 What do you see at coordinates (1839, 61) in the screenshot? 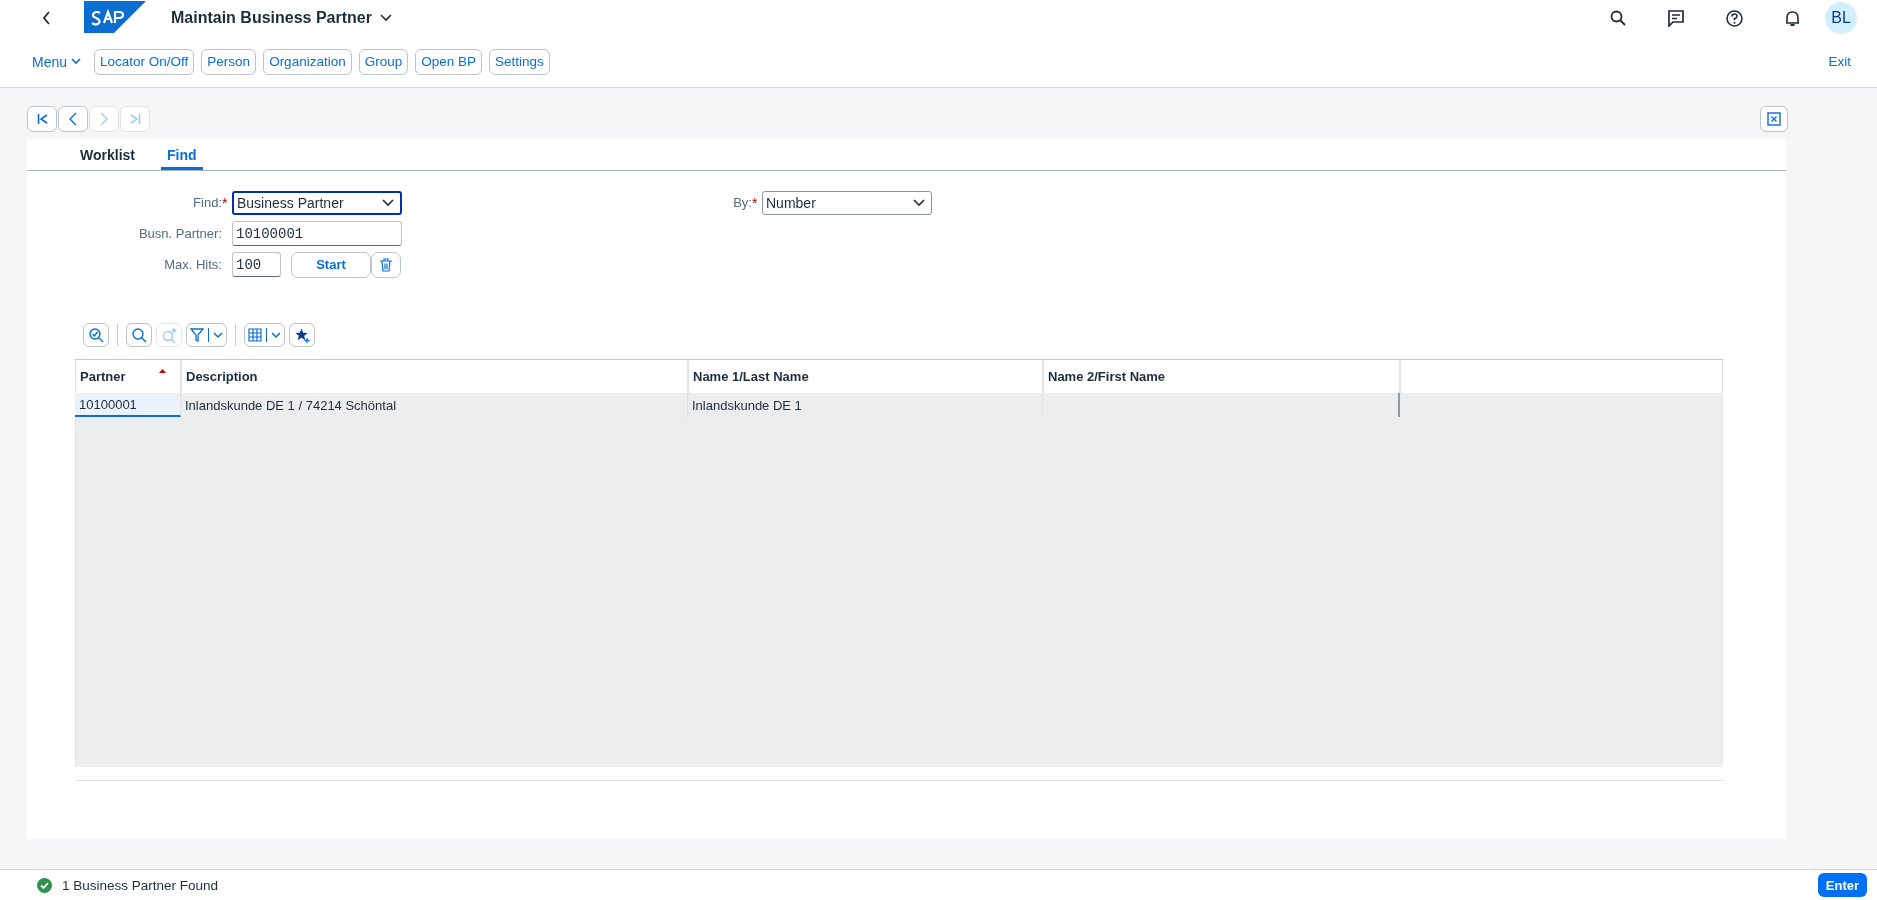
I see `exit-button: Exit` at bounding box center [1839, 61].